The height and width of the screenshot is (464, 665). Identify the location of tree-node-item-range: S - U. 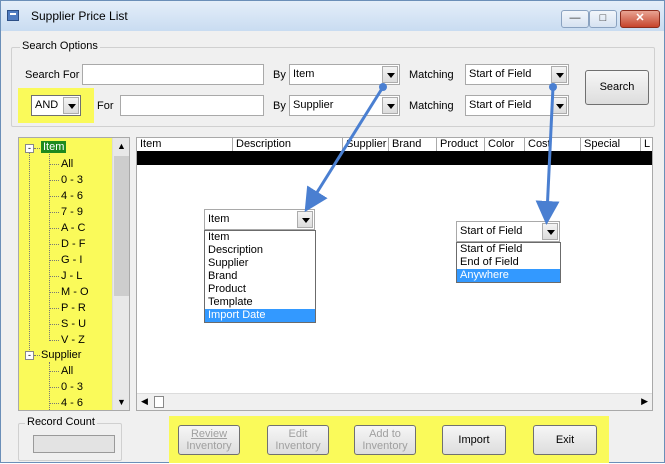
(73, 324).